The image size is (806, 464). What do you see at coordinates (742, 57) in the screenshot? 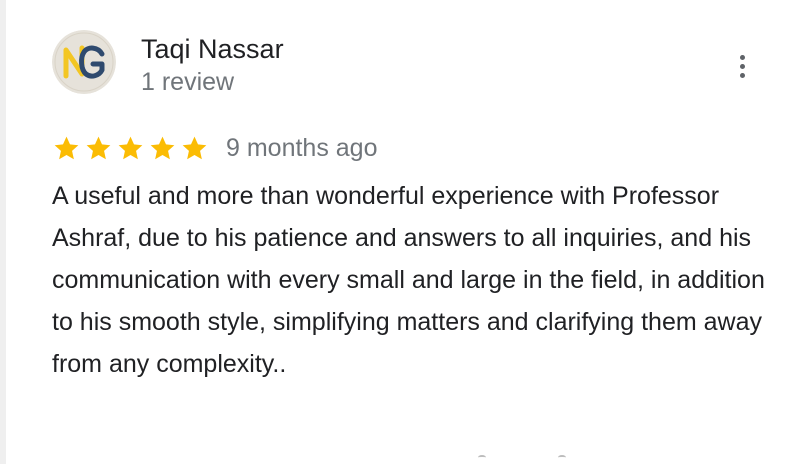
I see `more-vert-icon` at bounding box center [742, 57].